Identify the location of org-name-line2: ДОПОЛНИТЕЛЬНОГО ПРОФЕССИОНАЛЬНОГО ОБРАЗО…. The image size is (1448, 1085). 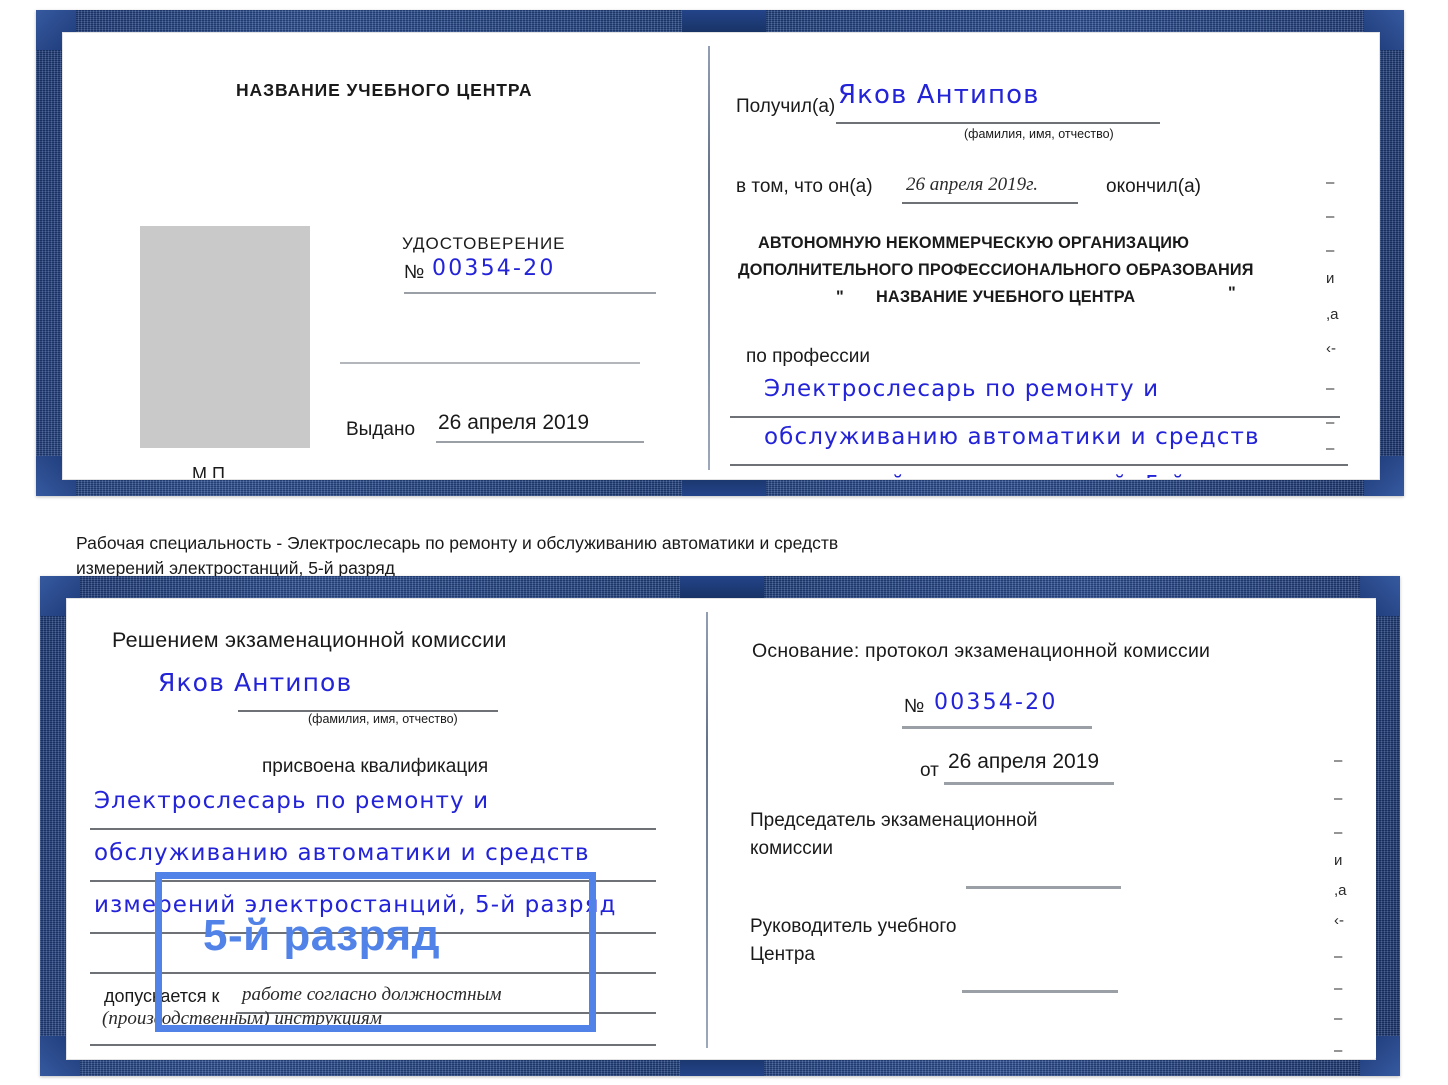
(996, 270).